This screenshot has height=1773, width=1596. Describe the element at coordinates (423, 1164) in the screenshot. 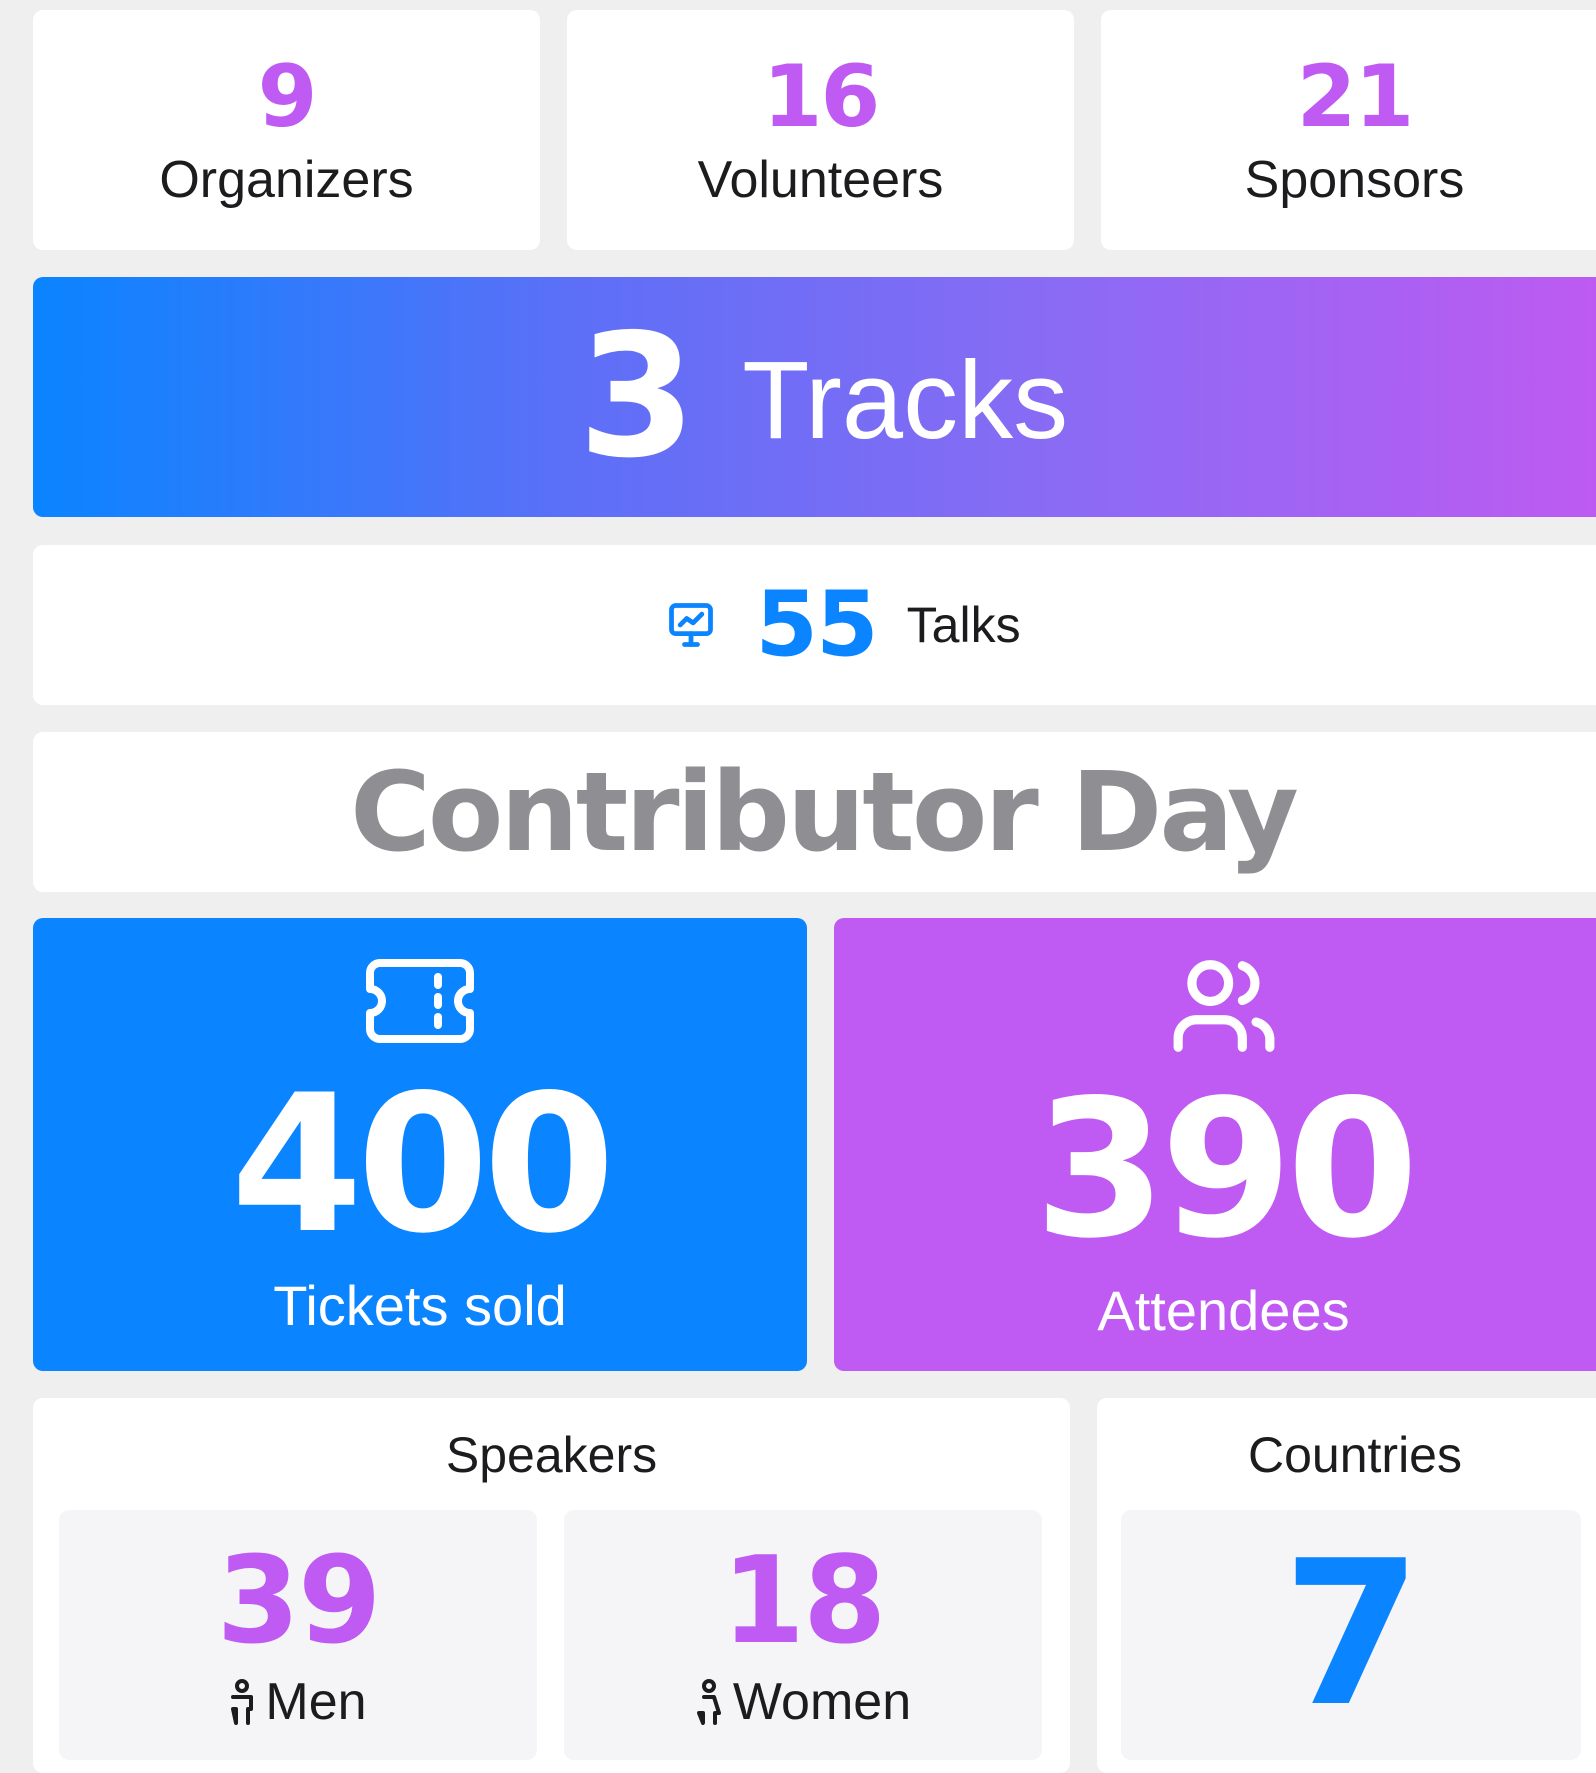

I see `tickets-sold-count: 400` at that location.